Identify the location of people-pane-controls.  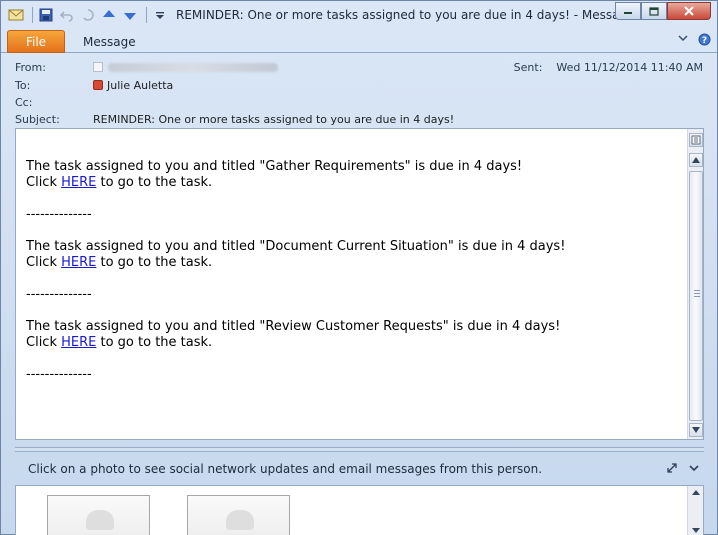
(683, 469).